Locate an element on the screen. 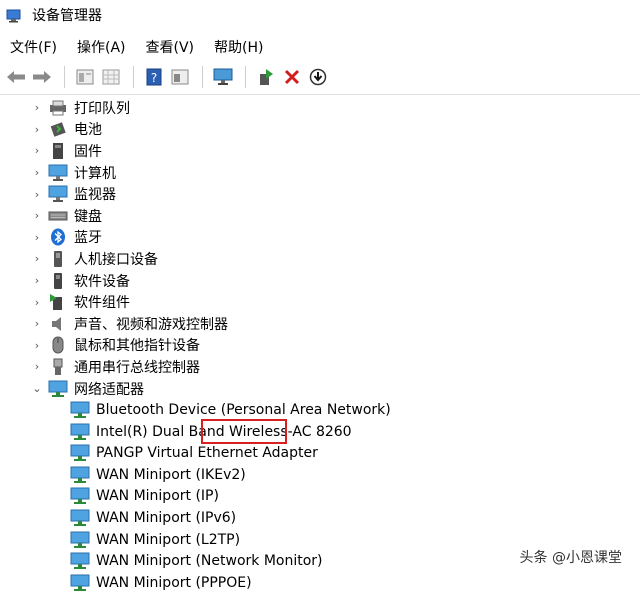 This screenshot has height=594, width=640. tree-item-label: 监视器 is located at coordinates (95, 195).